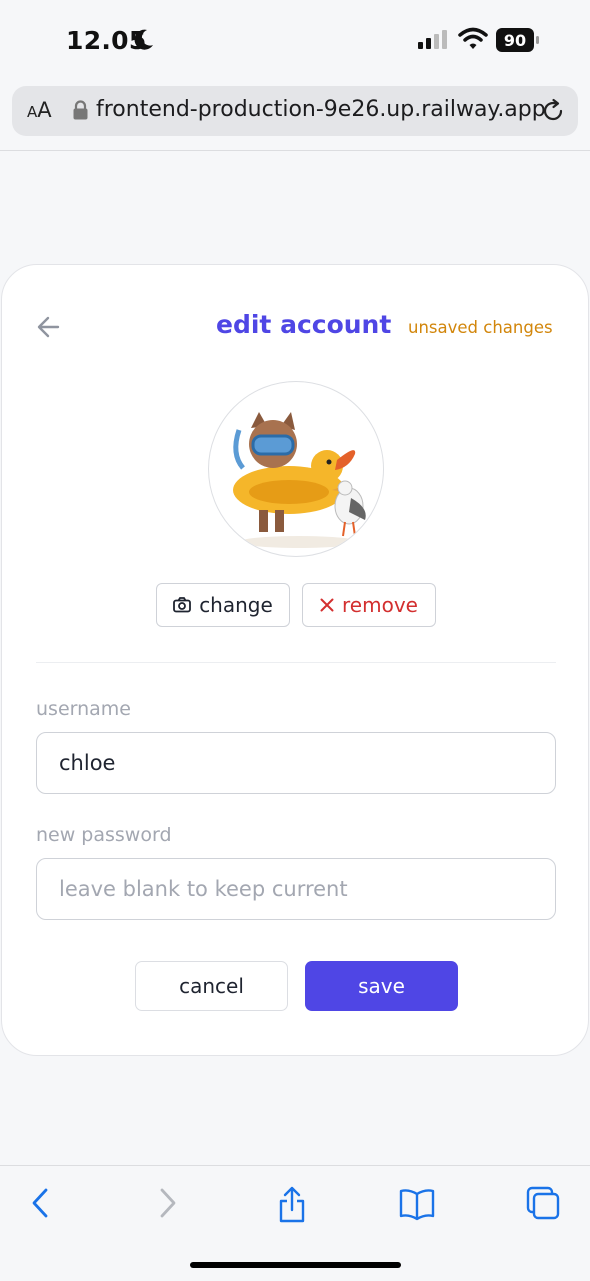 This screenshot has width=590, height=1281. What do you see at coordinates (49, 327) in the screenshot?
I see `back-arrow-icon` at bounding box center [49, 327].